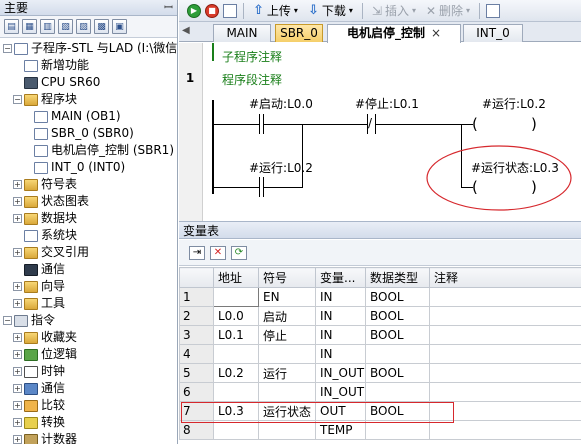 The width and height of the screenshot is (581, 444). Describe the element at coordinates (88, 167) in the screenshot. I see `tree-item: INT_0 (INT0)` at that location.